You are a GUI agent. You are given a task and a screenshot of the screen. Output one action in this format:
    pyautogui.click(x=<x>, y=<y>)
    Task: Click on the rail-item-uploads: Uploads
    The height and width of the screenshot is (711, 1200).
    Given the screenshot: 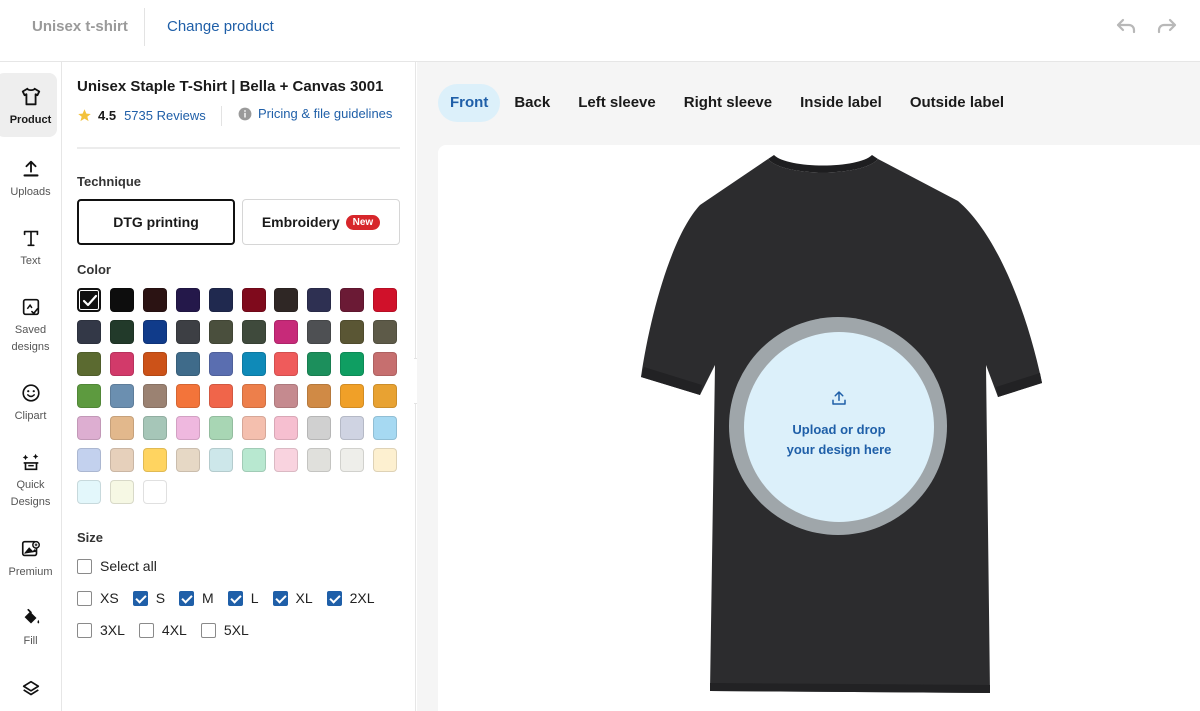 What is the action you would take?
    pyautogui.click(x=30, y=179)
    